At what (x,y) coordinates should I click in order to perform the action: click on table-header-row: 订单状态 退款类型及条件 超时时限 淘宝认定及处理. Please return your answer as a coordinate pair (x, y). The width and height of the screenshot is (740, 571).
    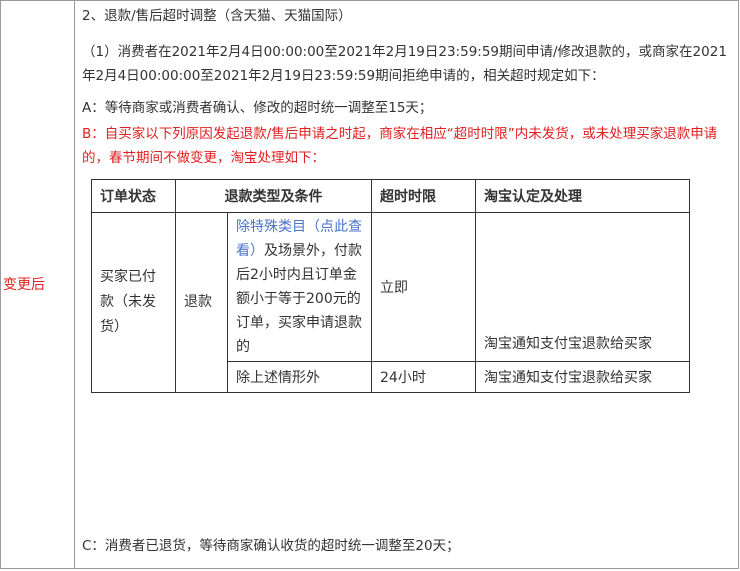
    Looking at the image, I should click on (390, 196).